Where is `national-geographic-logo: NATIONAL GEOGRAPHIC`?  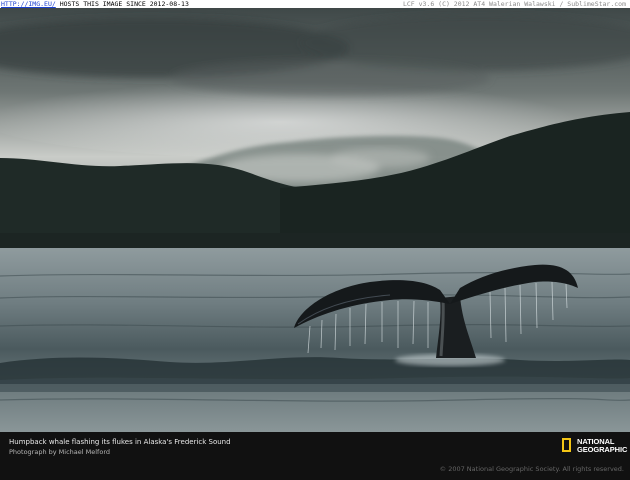
national-geographic-logo: NATIONAL GEOGRAPHIC is located at coordinates (595, 447).